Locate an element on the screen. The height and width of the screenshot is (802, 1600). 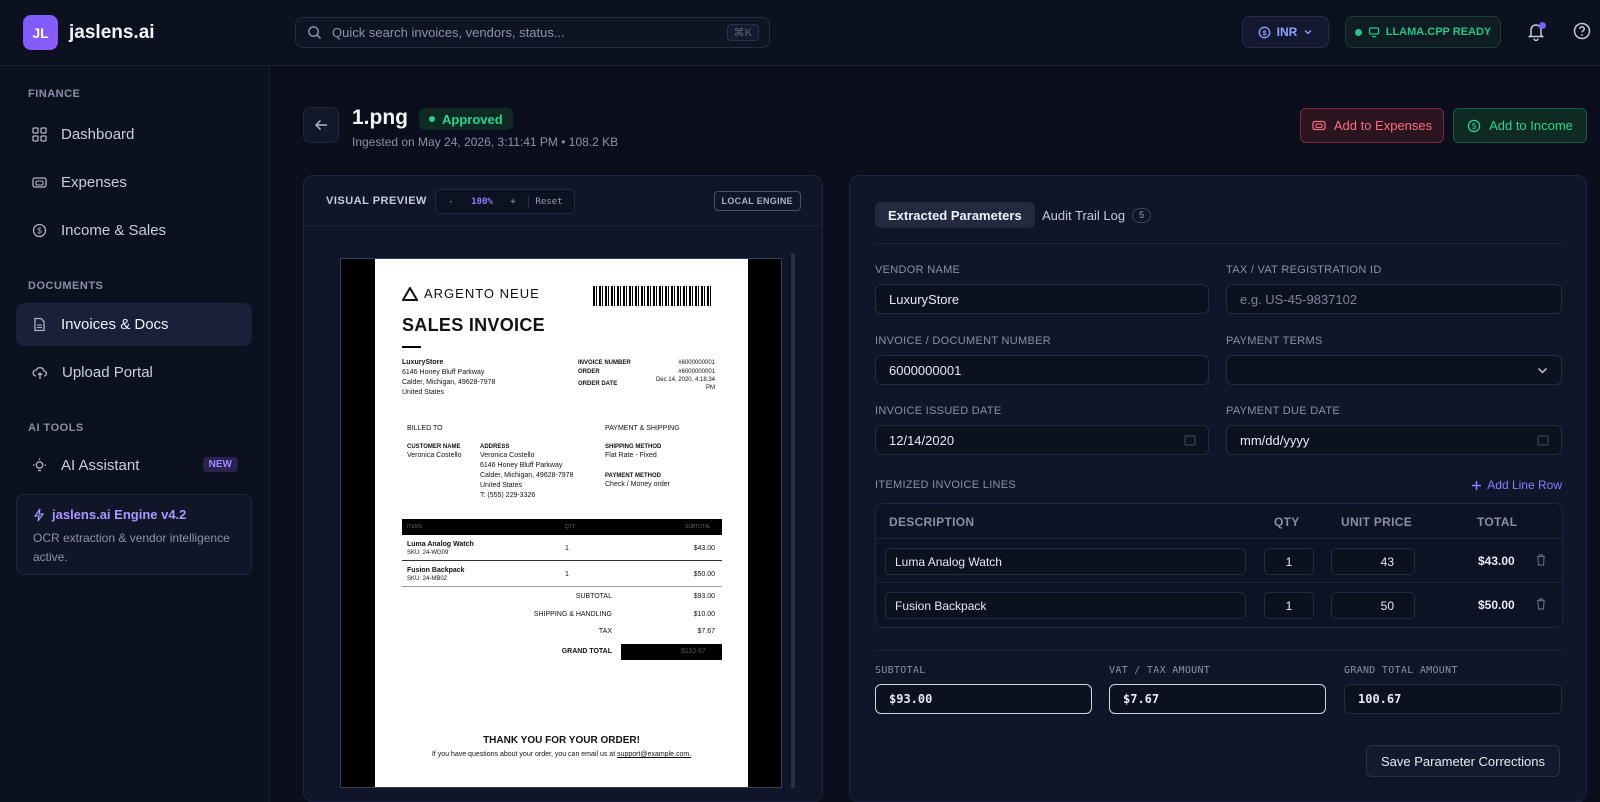
sidebar-item-upload: Upload Portal is located at coordinates (134, 372).